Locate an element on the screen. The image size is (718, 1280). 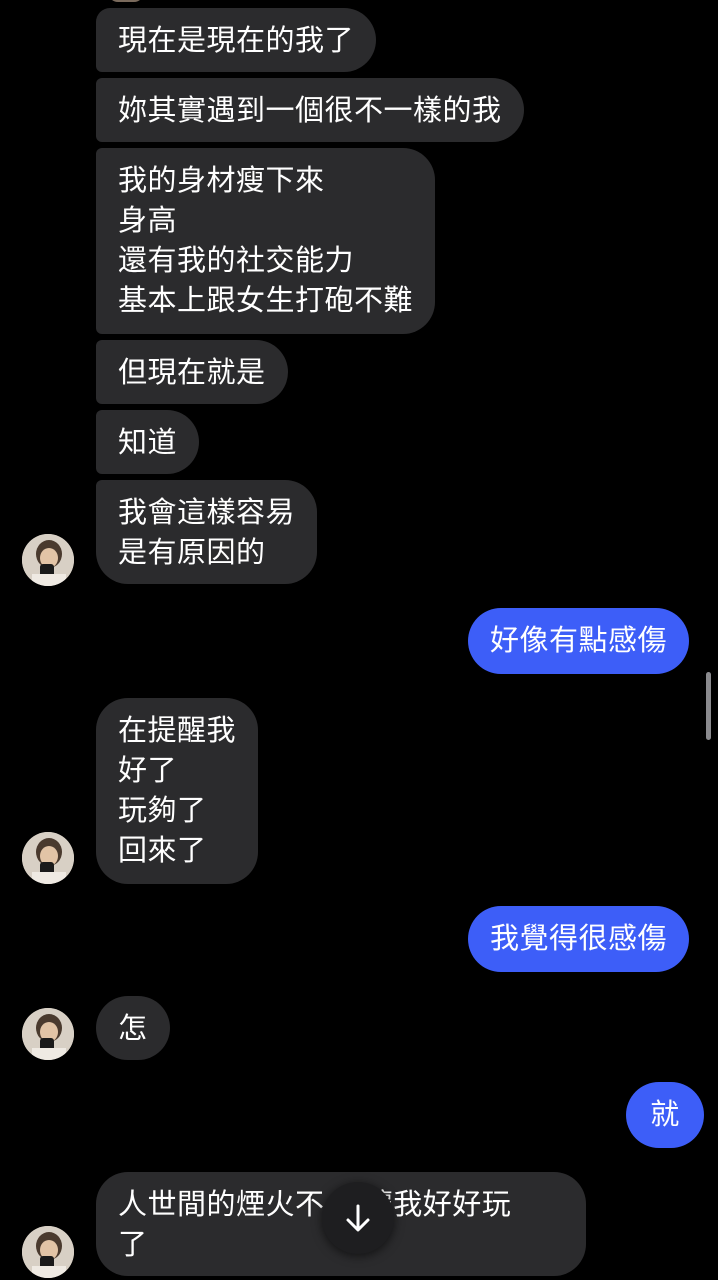
message-bubble-sent: 好像有點感傷 is located at coordinates (579, 641).